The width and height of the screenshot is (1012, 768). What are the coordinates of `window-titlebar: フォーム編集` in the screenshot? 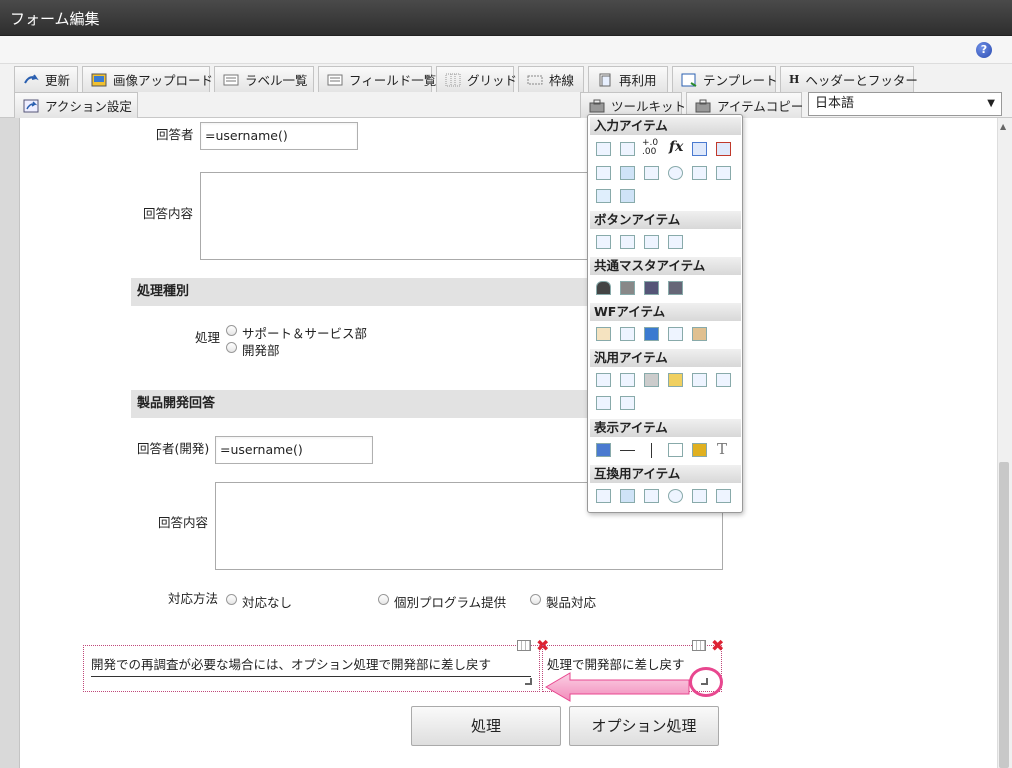 It's located at (506, 18).